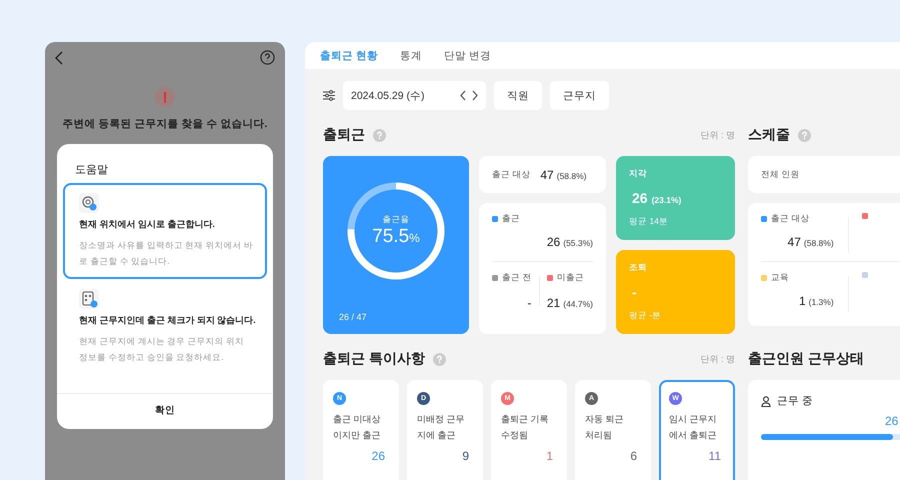 This screenshot has width=900, height=480. Describe the element at coordinates (549, 456) in the screenshot. I see `special-count: 1` at that location.